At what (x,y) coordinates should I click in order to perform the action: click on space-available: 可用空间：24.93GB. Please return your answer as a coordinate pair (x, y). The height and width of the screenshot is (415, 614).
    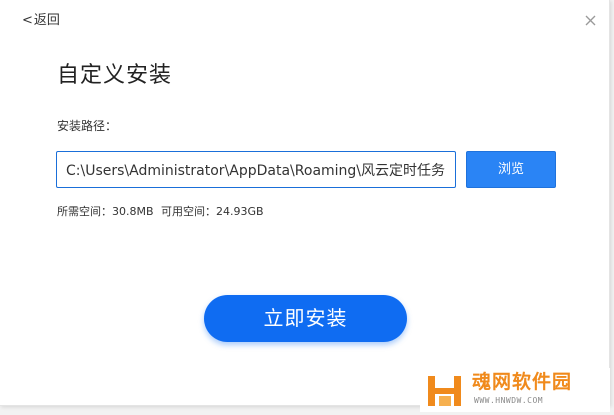
    Looking at the image, I should click on (212, 211).